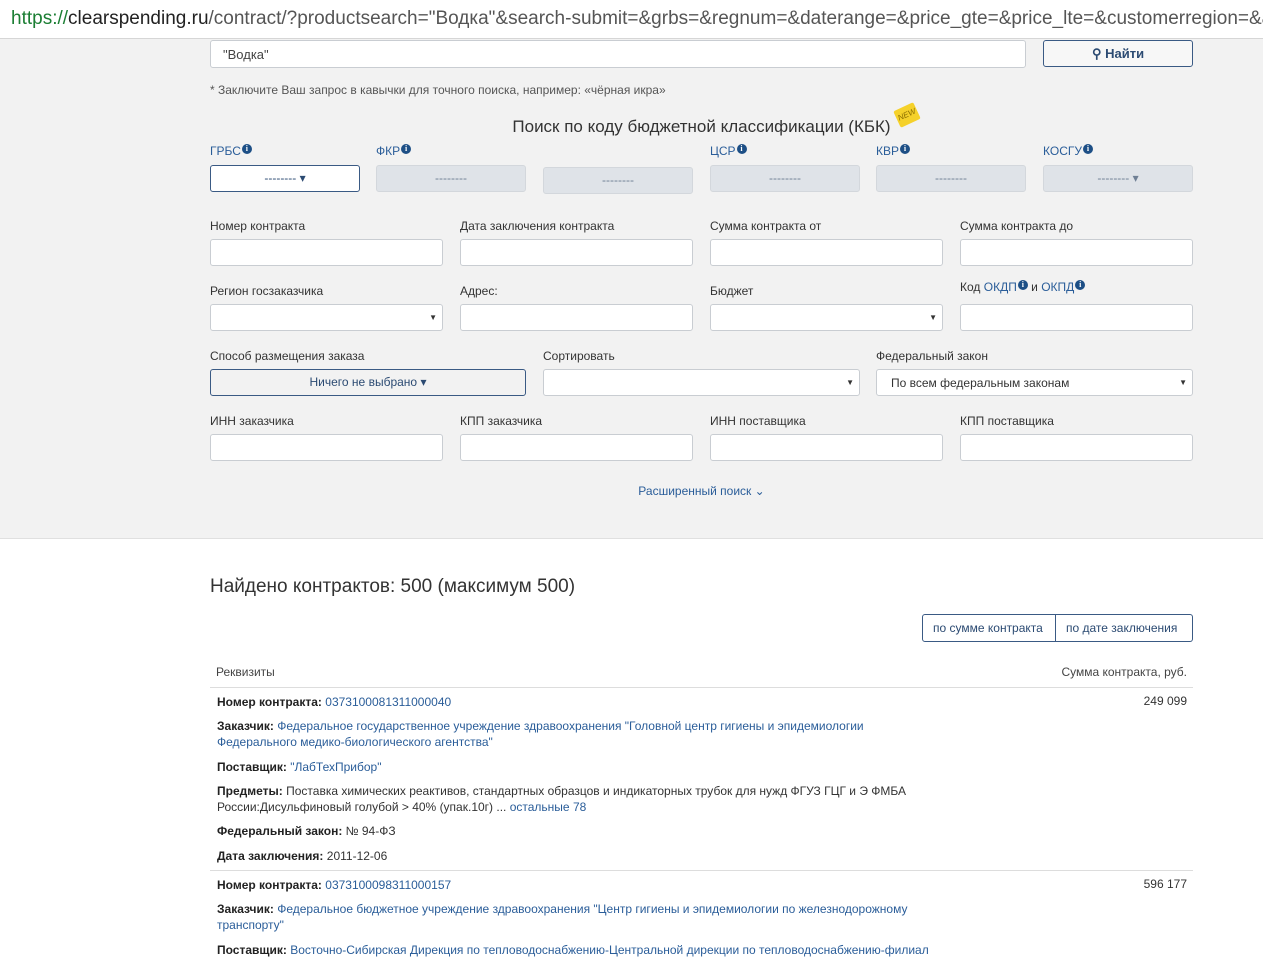  I want to click on url-scheme: https://, so click(40, 18).